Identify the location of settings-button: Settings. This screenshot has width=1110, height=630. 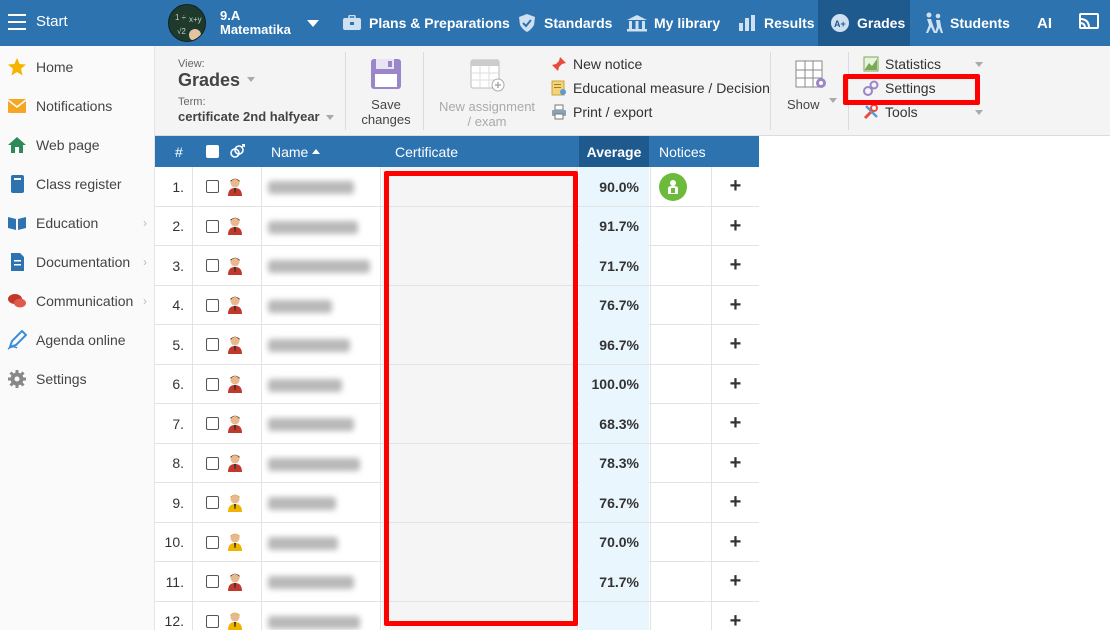
(899, 88).